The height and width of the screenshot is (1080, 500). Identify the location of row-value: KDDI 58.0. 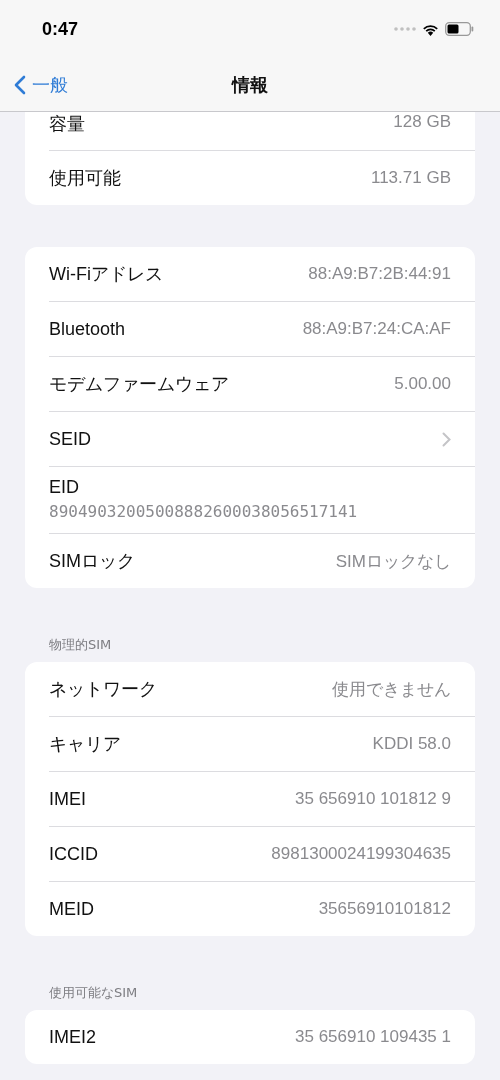
(411, 744).